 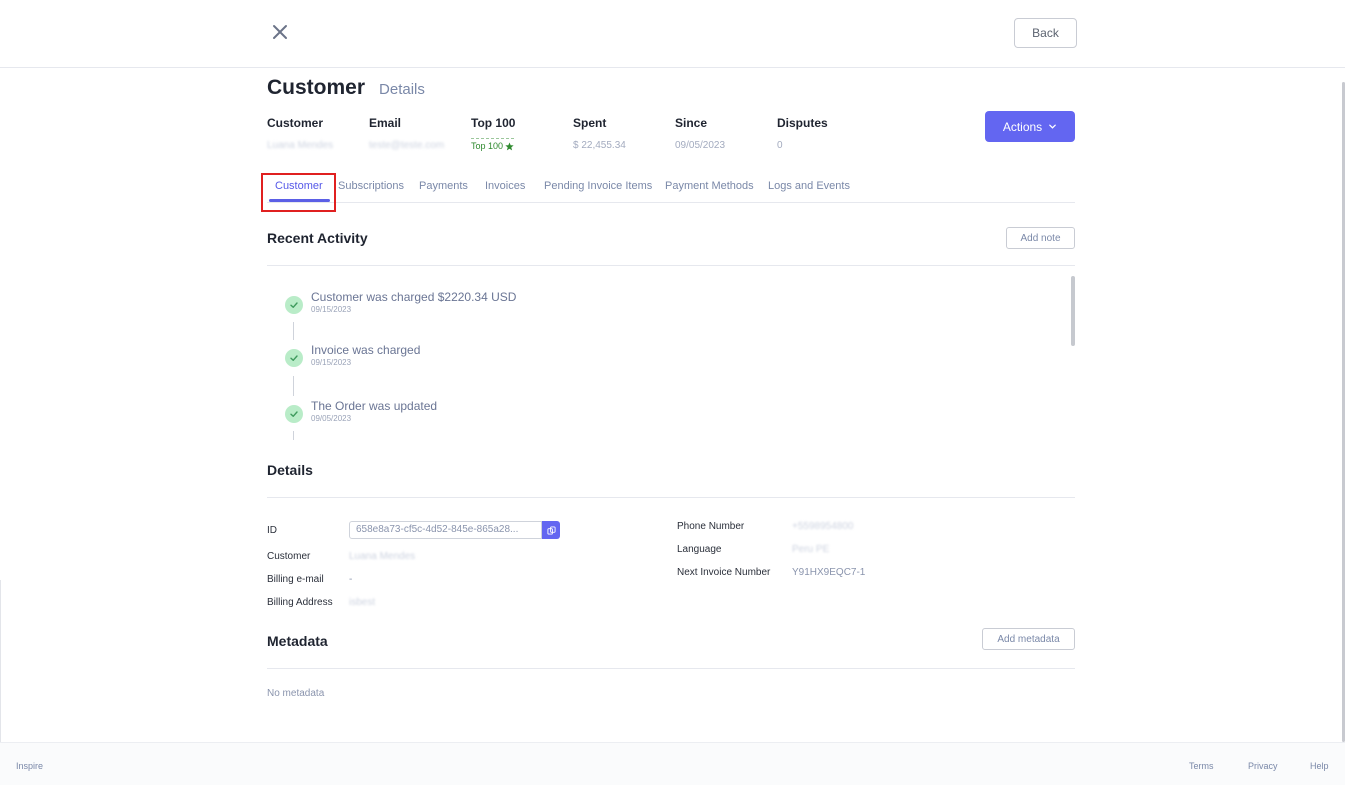 What do you see at coordinates (300, 602) in the screenshot?
I see `billing-address-label: Billing Address` at bounding box center [300, 602].